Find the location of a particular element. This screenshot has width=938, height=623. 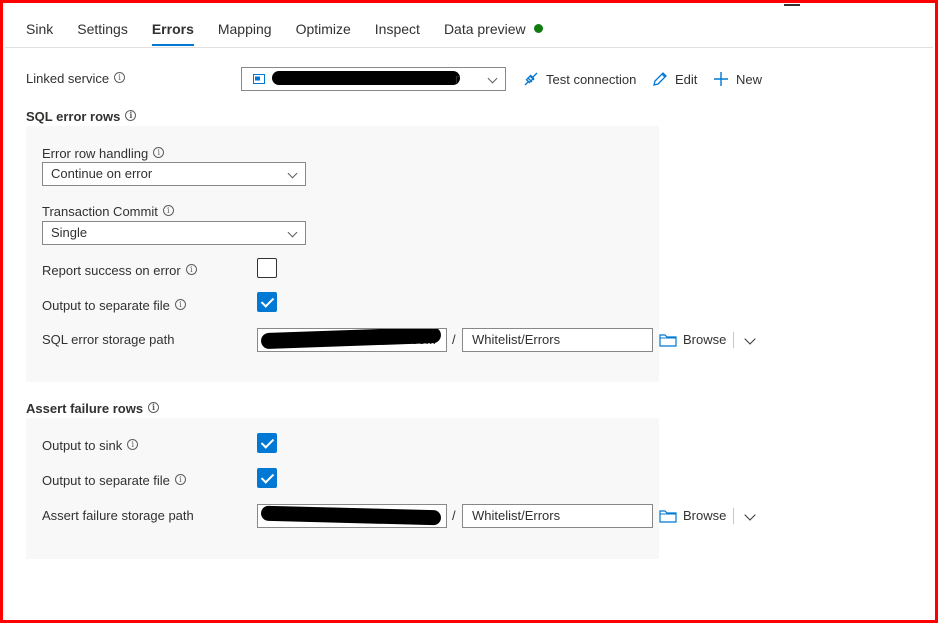

sql-storage-folder-input: Whitelist/Errors is located at coordinates (557, 340).